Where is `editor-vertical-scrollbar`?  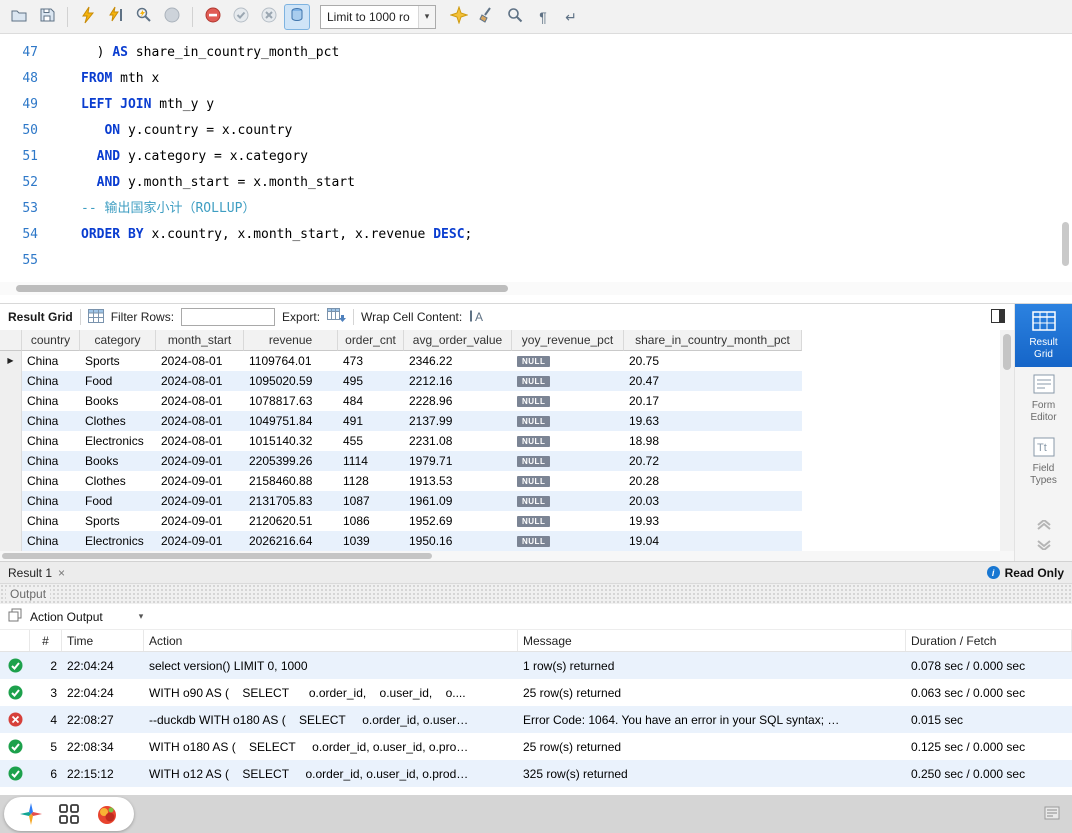 editor-vertical-scrollbar is located at coordinates (1065, 158).